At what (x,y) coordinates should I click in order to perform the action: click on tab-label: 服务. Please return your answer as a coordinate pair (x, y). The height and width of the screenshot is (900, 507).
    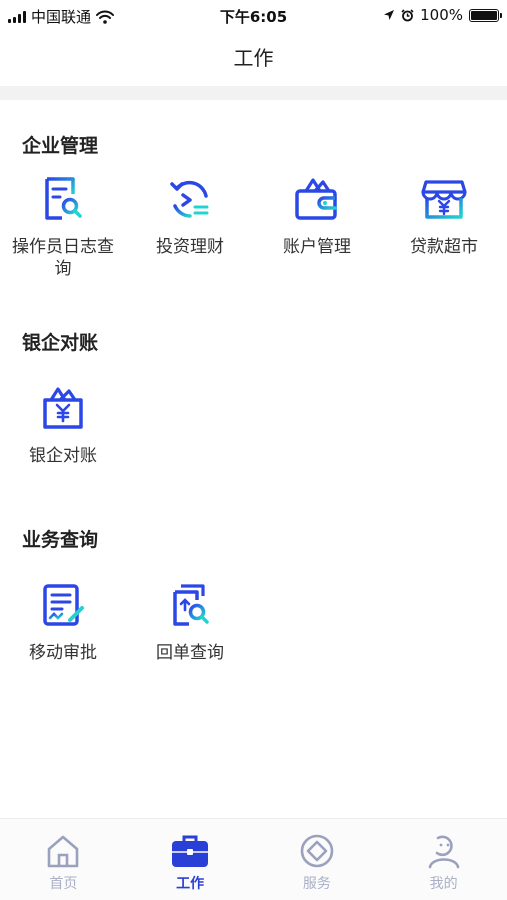
    Looking at the image, I should click on (316, 884).